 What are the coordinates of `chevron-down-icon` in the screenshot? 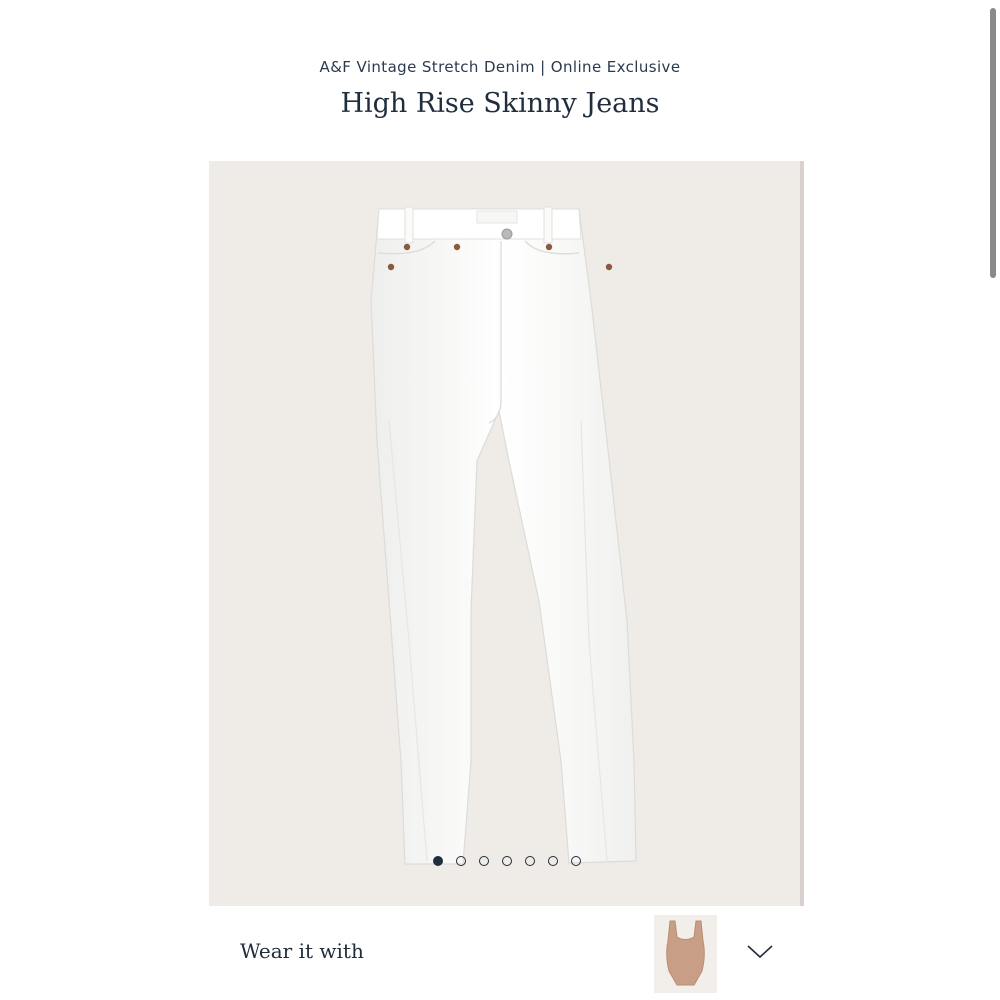 It's located at (760, 952).